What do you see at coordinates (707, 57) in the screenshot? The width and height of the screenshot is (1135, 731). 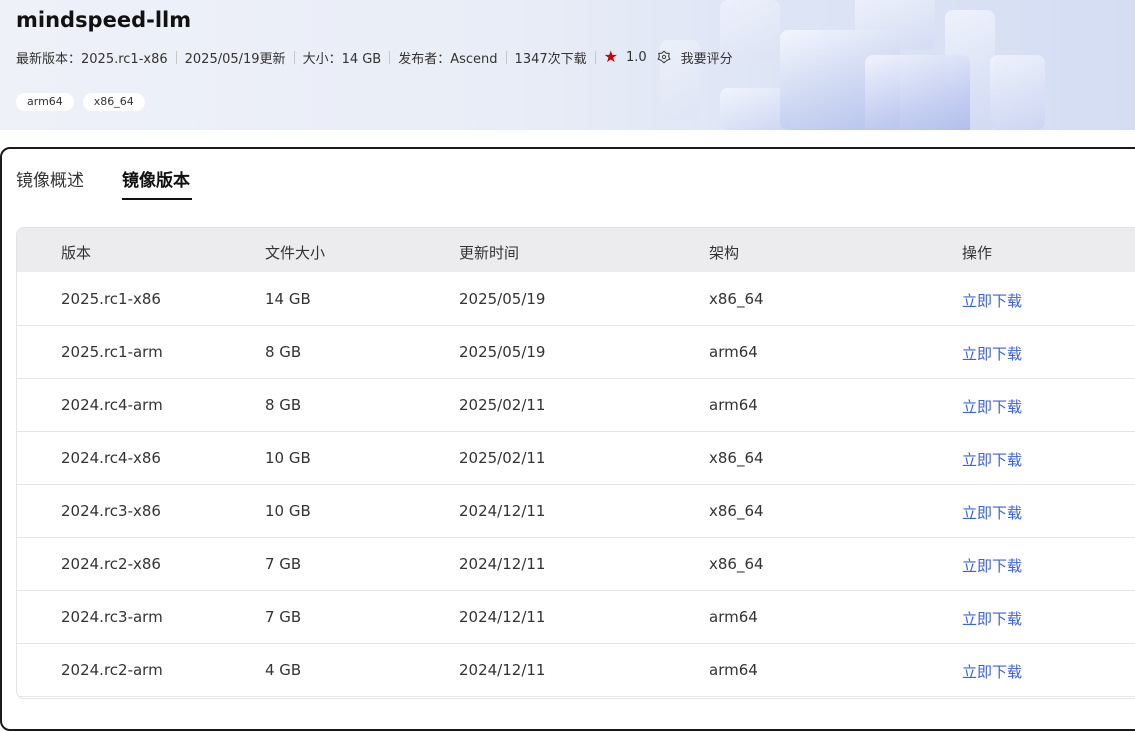 I see `rate-button: 我要评分` at bounding box center [707, 57].